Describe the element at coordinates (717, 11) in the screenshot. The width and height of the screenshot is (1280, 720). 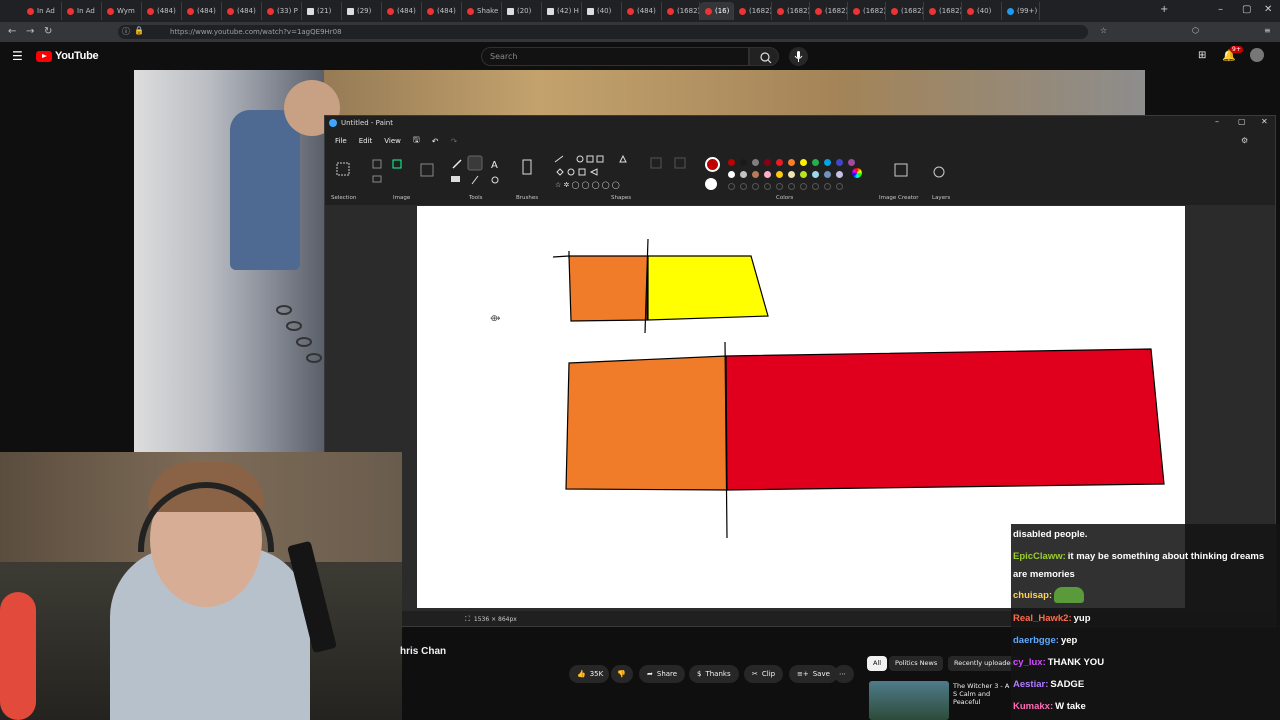
I see `browser-tab: (16)` at that location.